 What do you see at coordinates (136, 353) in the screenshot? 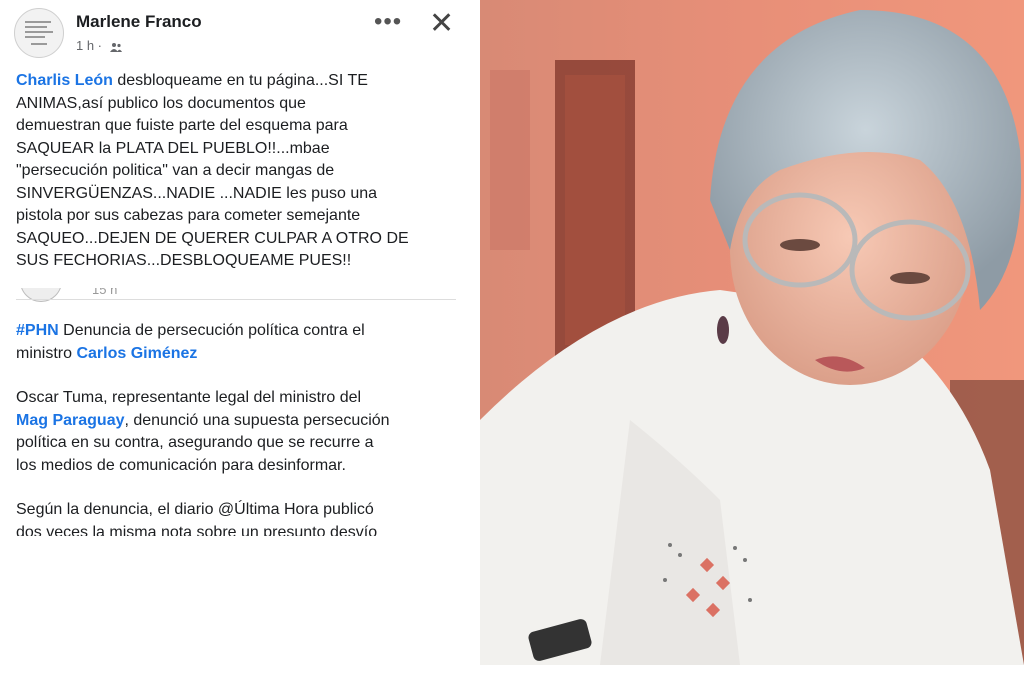
I see `minister-link: Carlos Giménez` at bounding box center [136, 353].